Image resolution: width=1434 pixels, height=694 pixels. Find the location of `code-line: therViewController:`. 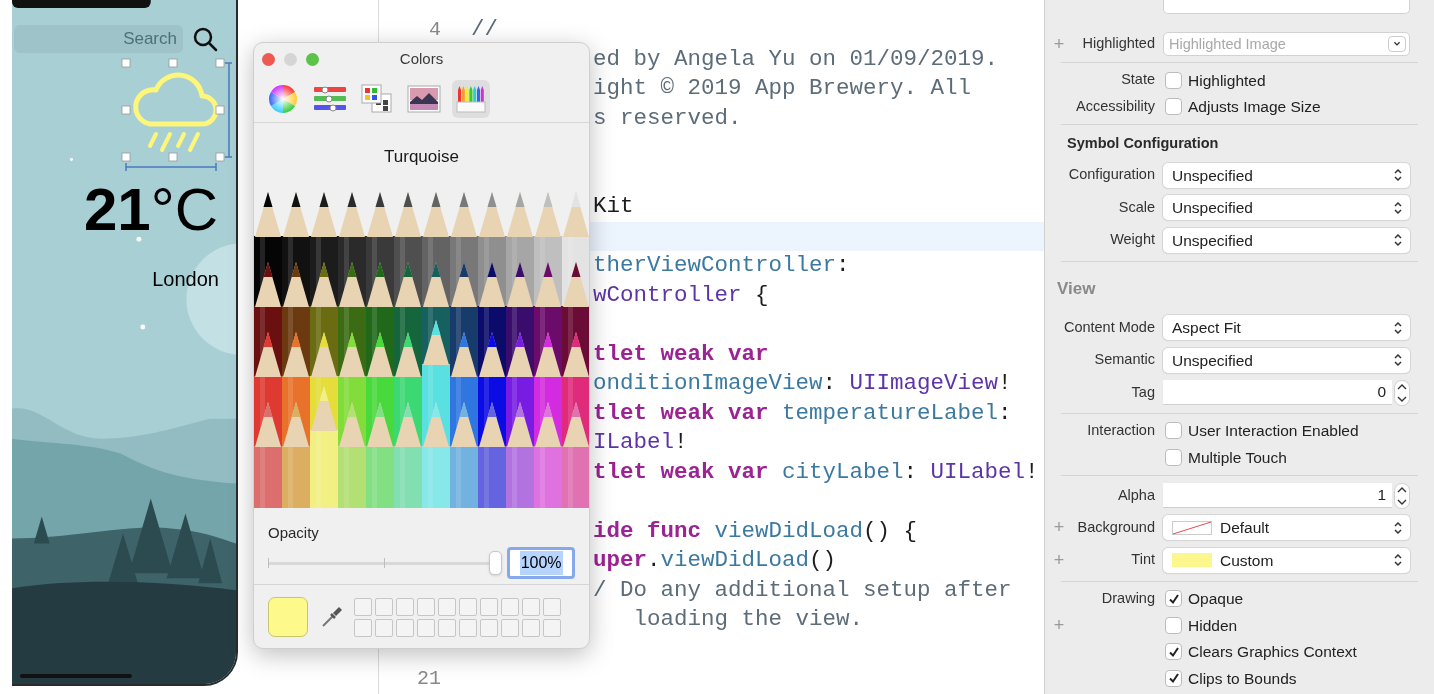

code-line: therViewController: is located at coordinates (721, 266).